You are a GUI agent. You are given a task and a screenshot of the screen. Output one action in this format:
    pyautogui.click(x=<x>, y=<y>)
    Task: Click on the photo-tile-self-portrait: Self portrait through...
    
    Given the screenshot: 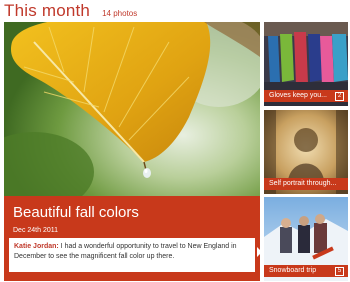 What is the action you would take?
    pyautogui.click(x=306, y=152)
    